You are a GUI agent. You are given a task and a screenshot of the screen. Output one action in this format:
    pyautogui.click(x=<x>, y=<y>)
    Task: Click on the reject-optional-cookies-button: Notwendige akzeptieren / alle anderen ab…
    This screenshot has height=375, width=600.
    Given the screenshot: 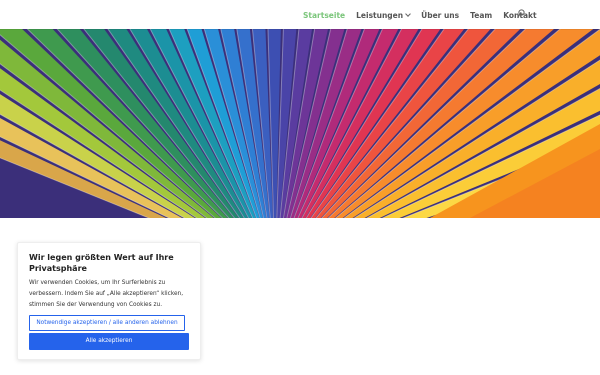 What is the action you would take?
    pyautogui.click(x=107, y=323)
    